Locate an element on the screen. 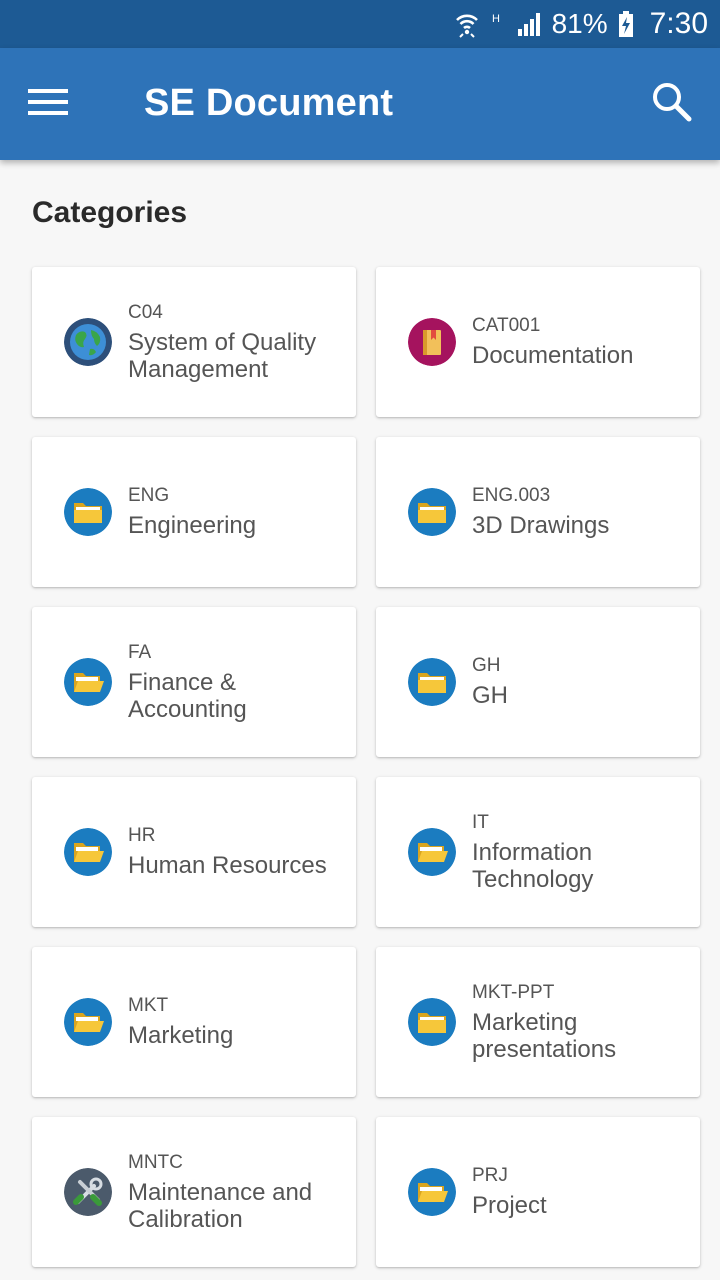  category-name-line: Project is located at coordinates (509, 1205).